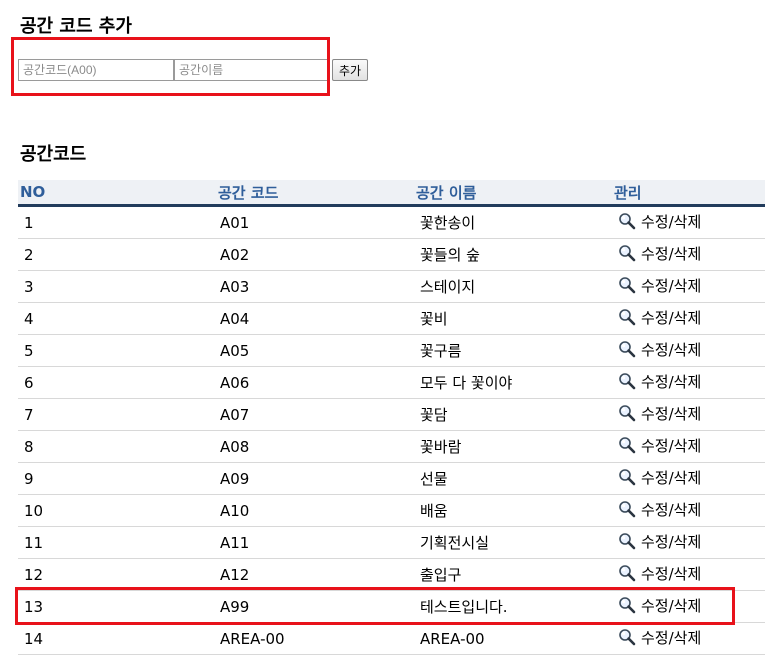 This screenshot has height=660, width=765. What do you see at coordinates (315, 286) in the screenshot?
I see `cell-space-code: A03` at bounding box center [315, 286].